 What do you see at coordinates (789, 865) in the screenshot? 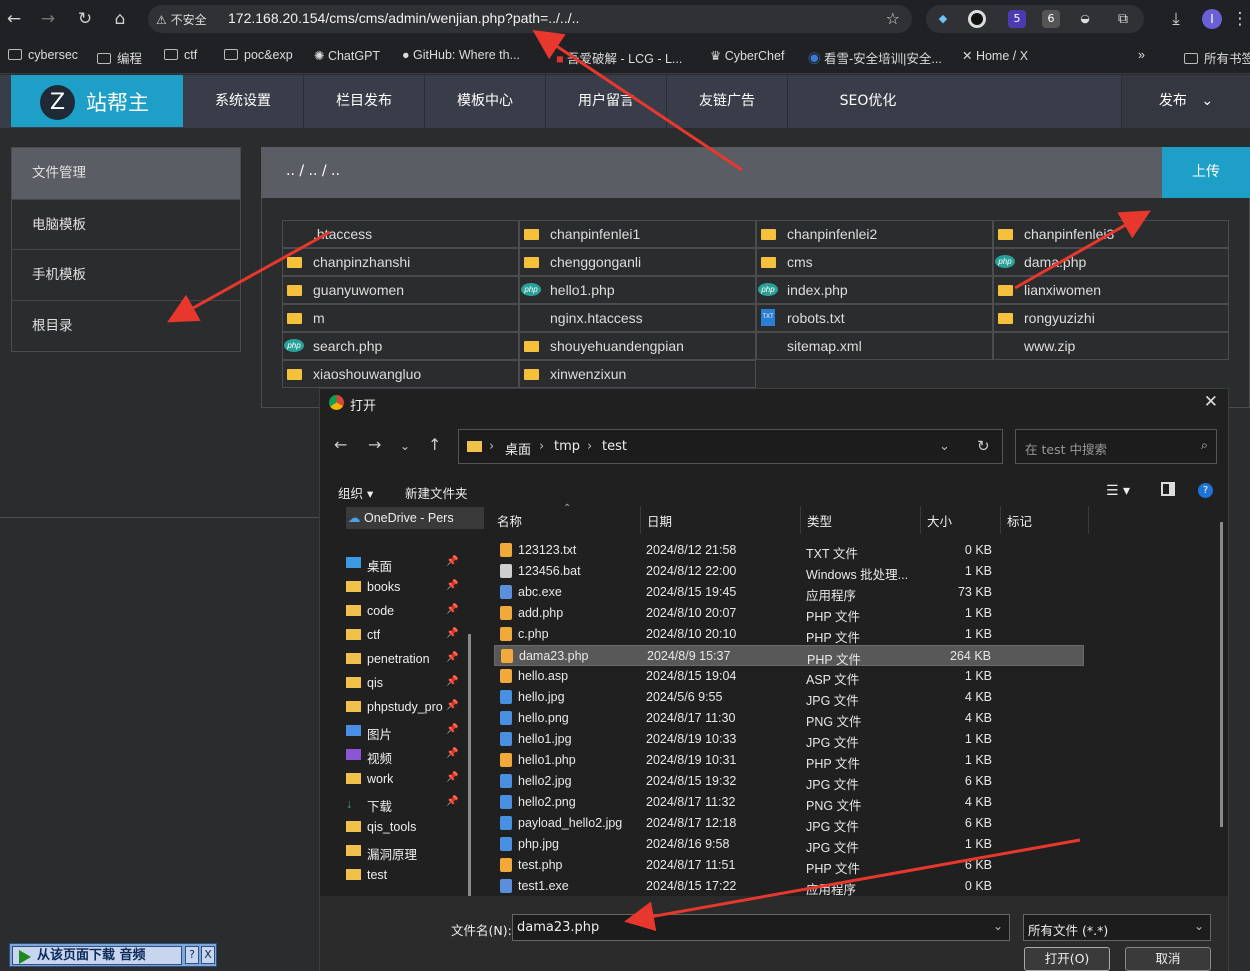
I see `file-row: test.php 2024/8/17 11:51 PHP 文件 6 KB` at bounding box center [789, 865].